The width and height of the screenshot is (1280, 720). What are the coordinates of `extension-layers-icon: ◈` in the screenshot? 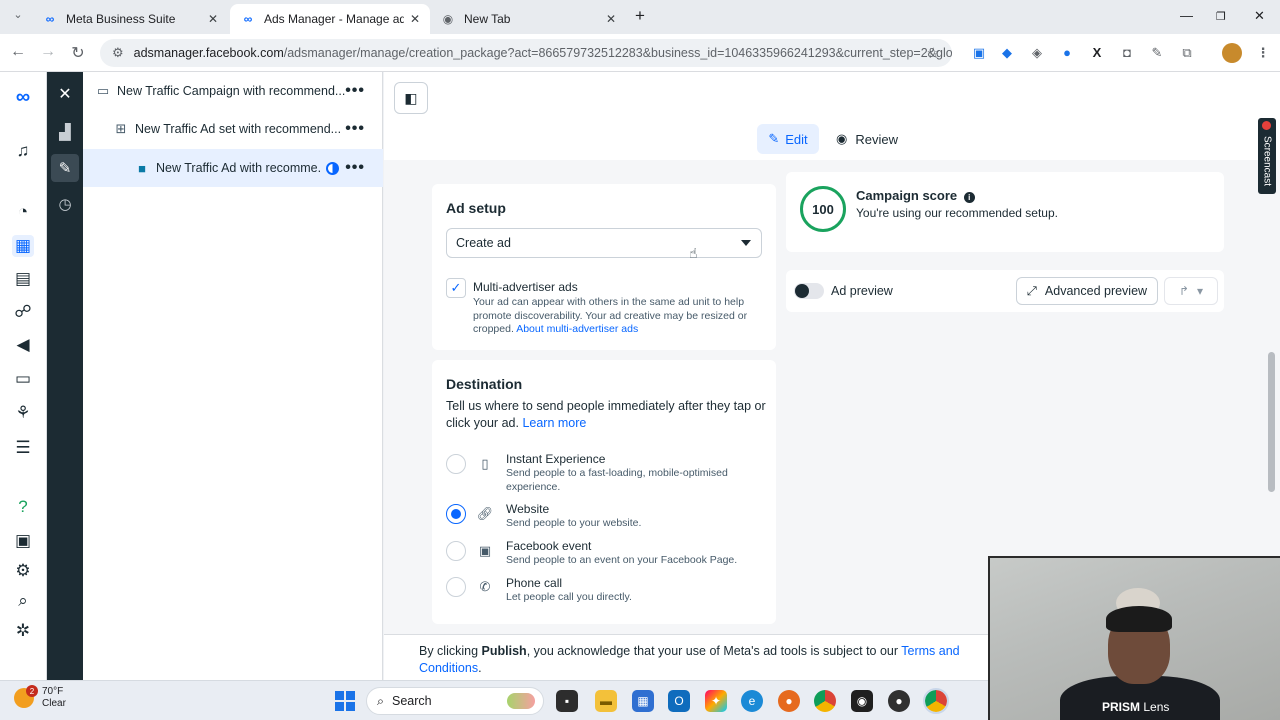 It's located at (1037, 53).